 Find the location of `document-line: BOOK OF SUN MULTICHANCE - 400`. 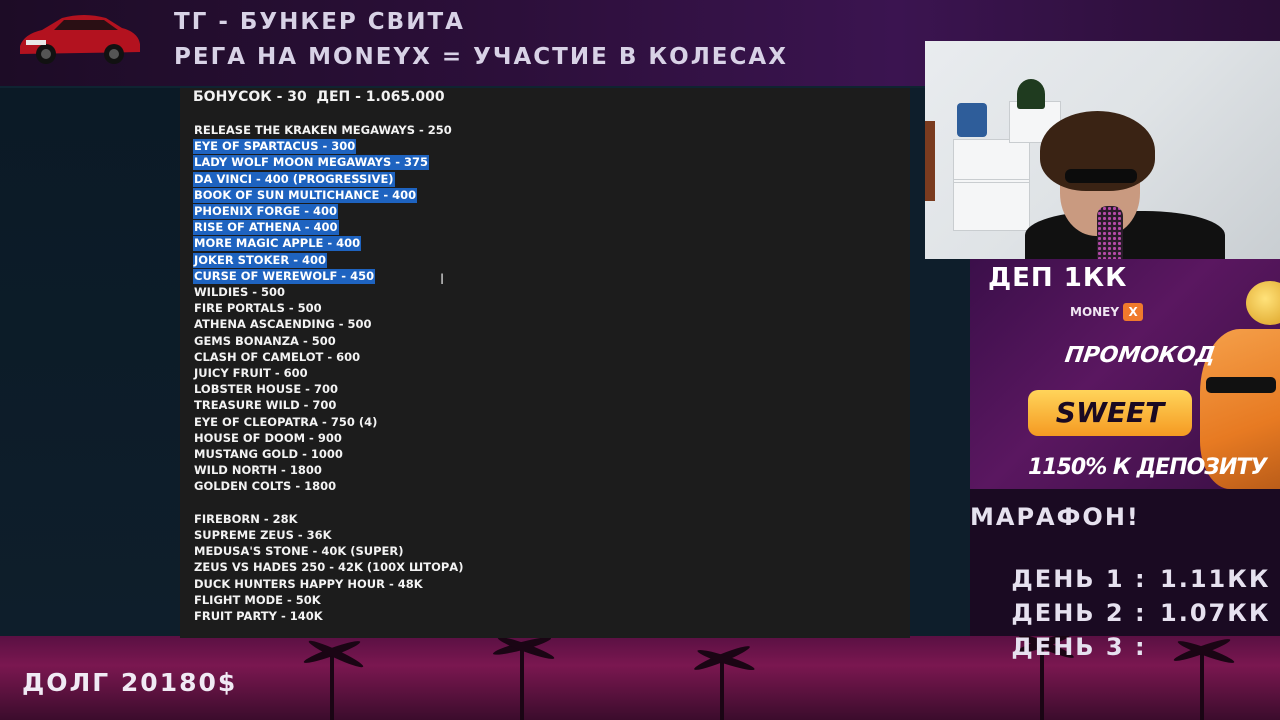

document-line: BOOK OF SUN MULTICHANCE - 400 is located at coordinates (305, 195).